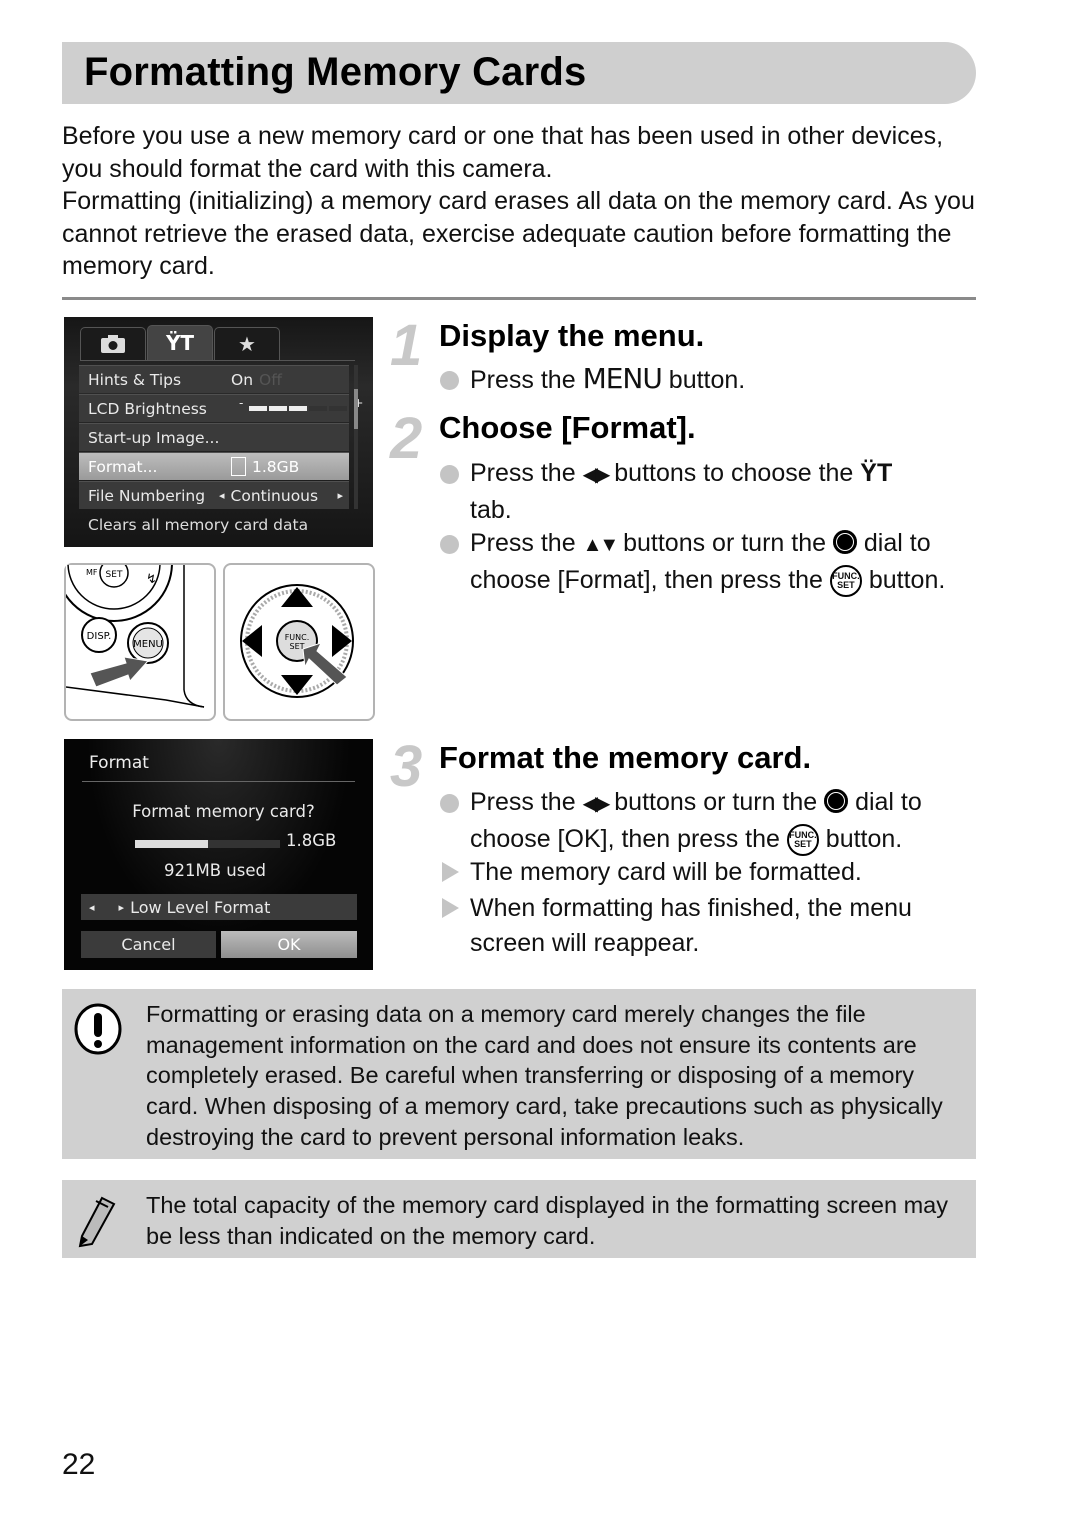 This screenshot has height=1521, width=1080. I want to click on step-number: 2, so click(406, 438).